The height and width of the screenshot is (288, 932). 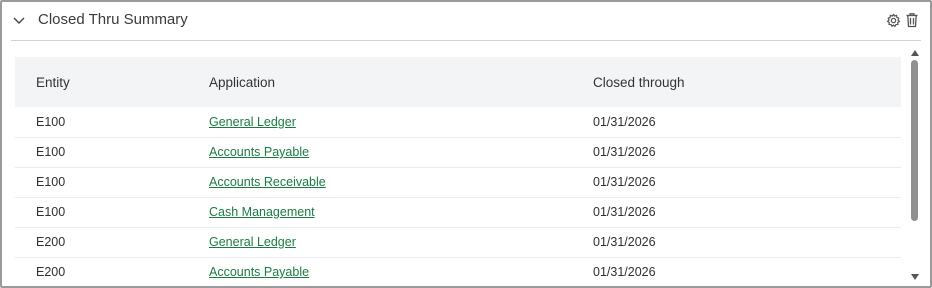 I want to click on header-divider, so click(x=466, y=40).